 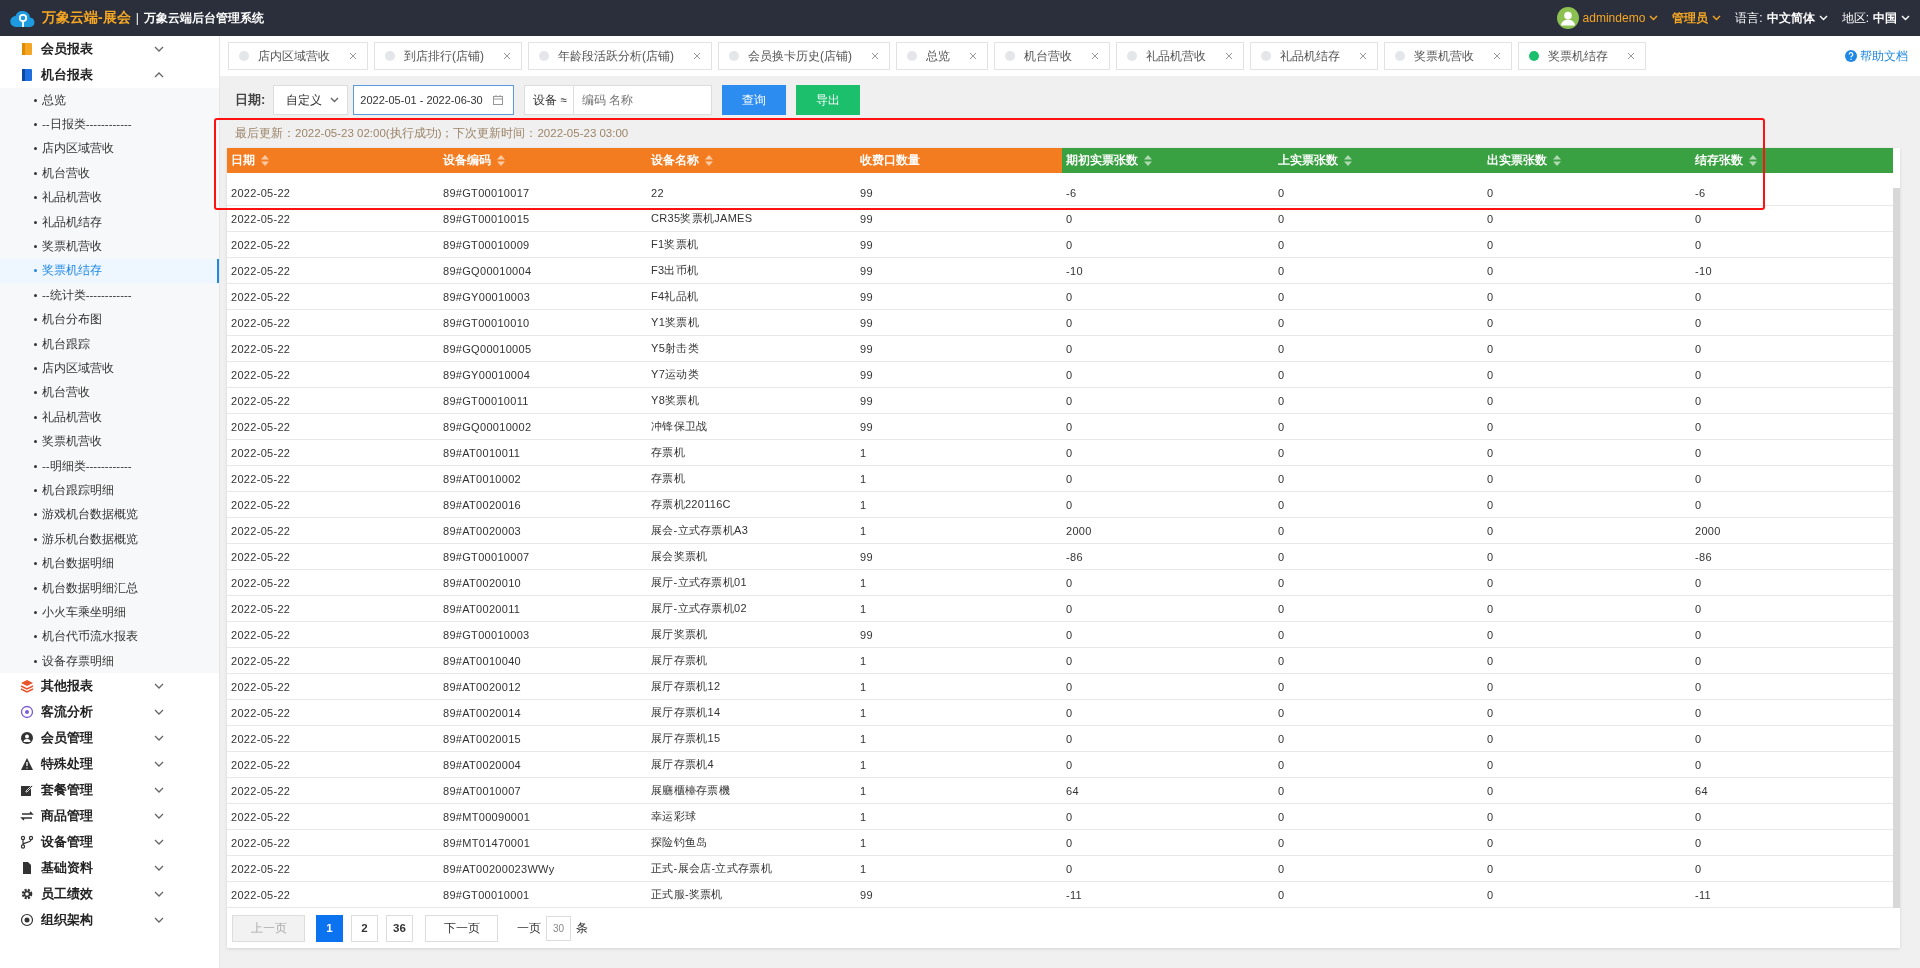 I want to click on table-cell: 99, so click(x=959, y=374).